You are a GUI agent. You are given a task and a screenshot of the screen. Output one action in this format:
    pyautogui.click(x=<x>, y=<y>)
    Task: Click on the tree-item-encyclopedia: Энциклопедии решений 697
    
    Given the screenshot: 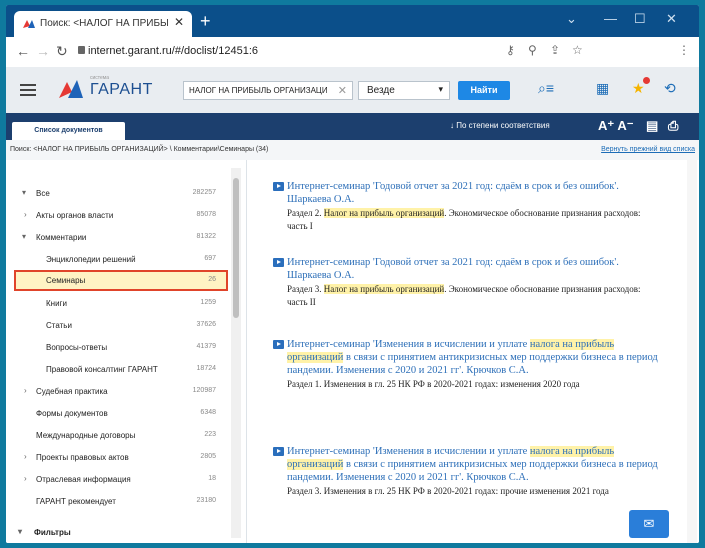 What is the action you would take?
    pyautogui.click(x=117, y=259)
    